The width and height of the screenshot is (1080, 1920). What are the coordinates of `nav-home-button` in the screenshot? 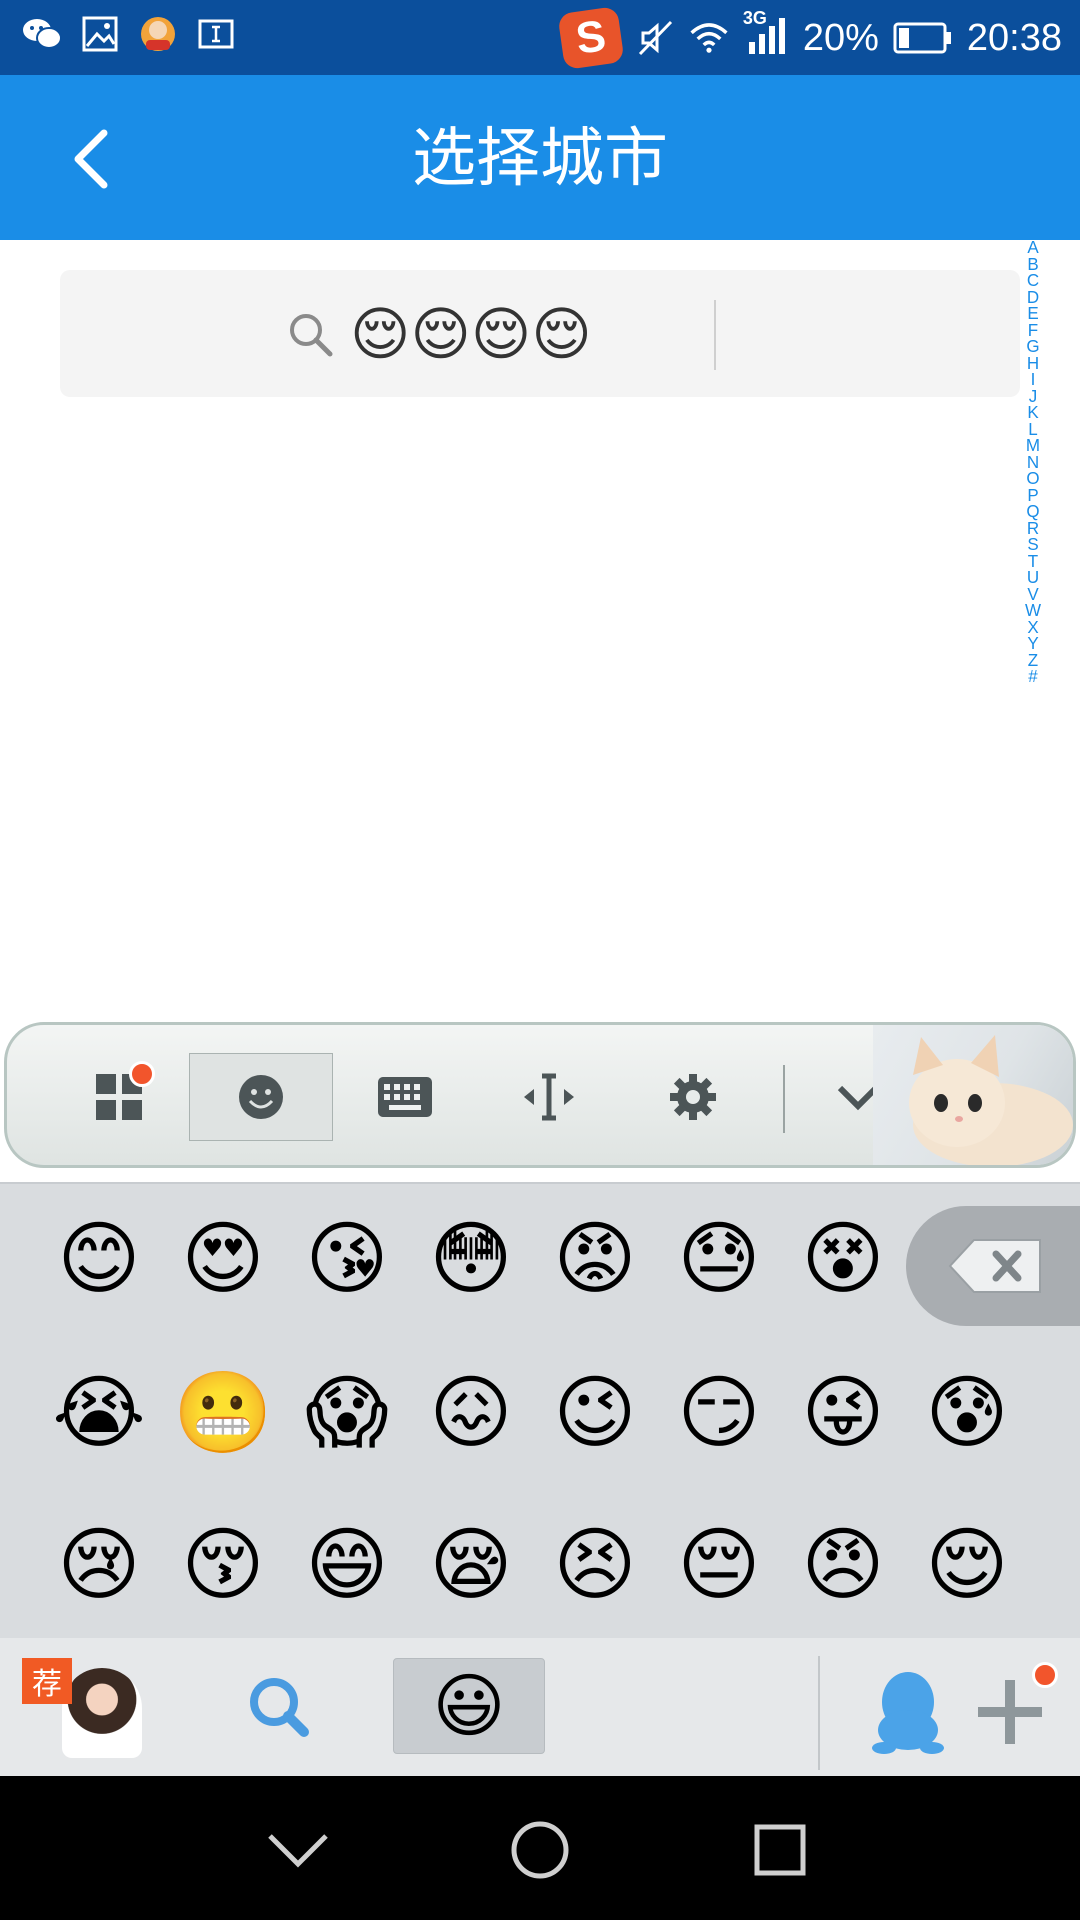 It's located at (540, 1850).